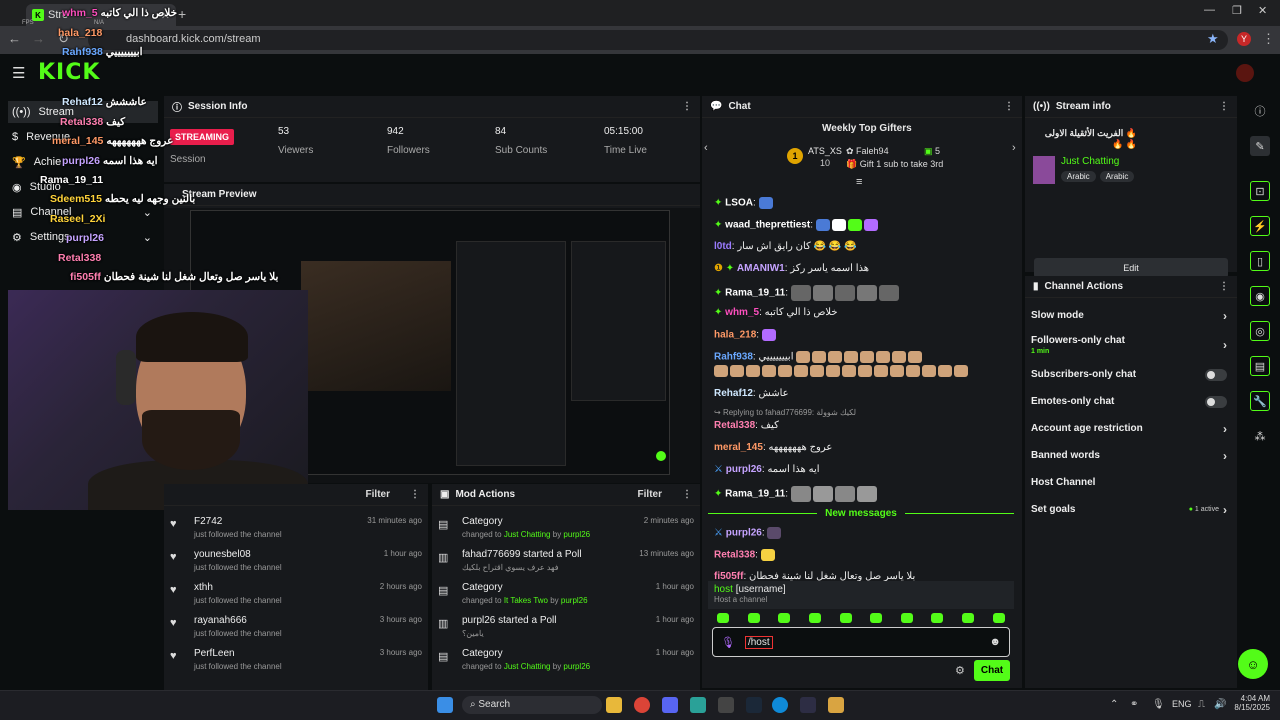 This screenshot has width=1280, height=720. What do you see at coordinates (1260, 296) in the screenshot?
I see `chat-bubble-icon: ◉` at bounding box center [1260, 296].